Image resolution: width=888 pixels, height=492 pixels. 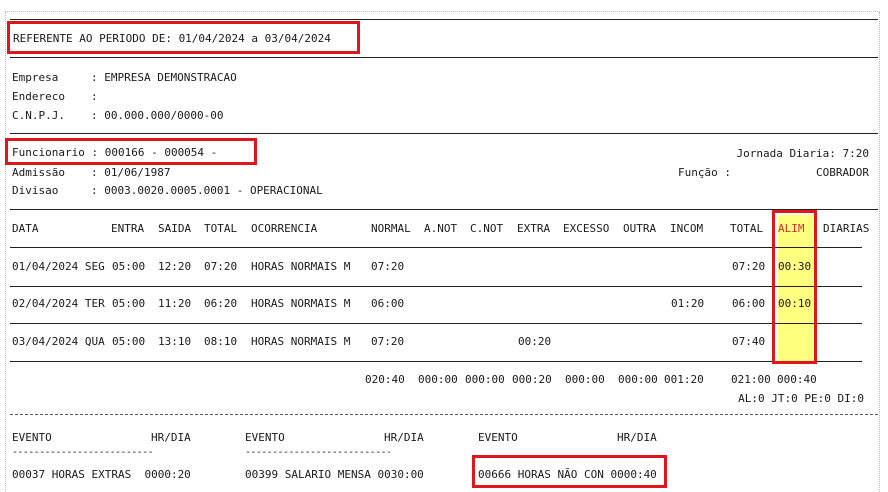 What do you see at coordinates (485, 379) in the screenshot?
I see `total-cnot: 000:00` at bounding box center [485, 379].